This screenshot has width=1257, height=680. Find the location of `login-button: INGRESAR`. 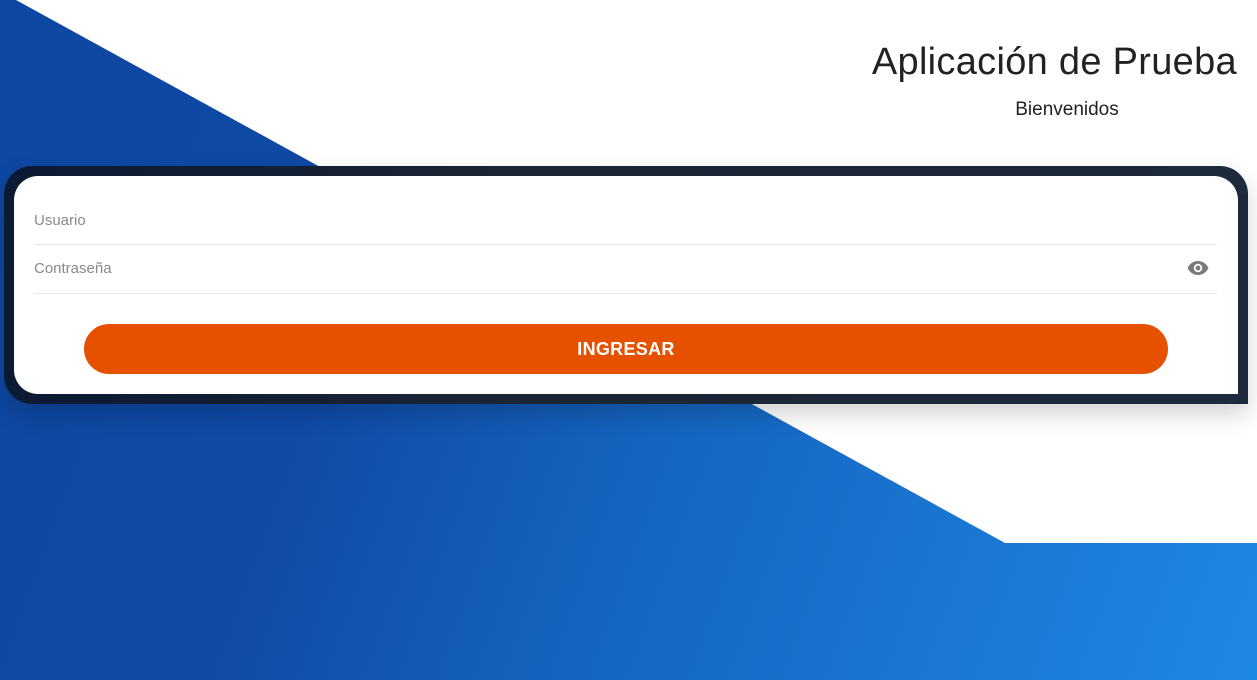

login-button: INGRESAR is located at coordinates (626, 349).